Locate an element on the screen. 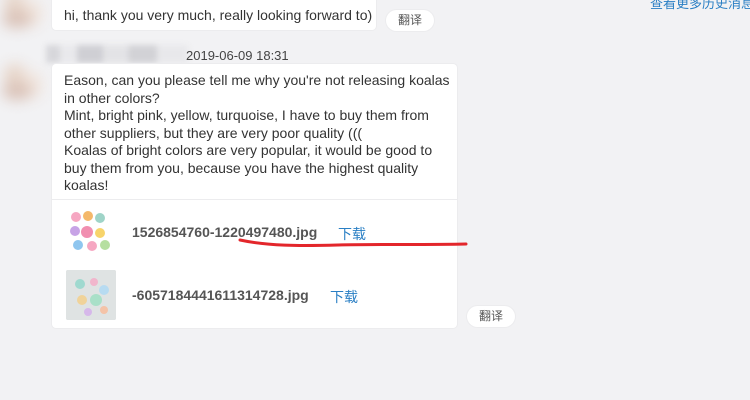 The width and height of the screenshot is (750, 400). attachment-filename: -6057184441611314728.jpg is located at coordinates (220, 295).